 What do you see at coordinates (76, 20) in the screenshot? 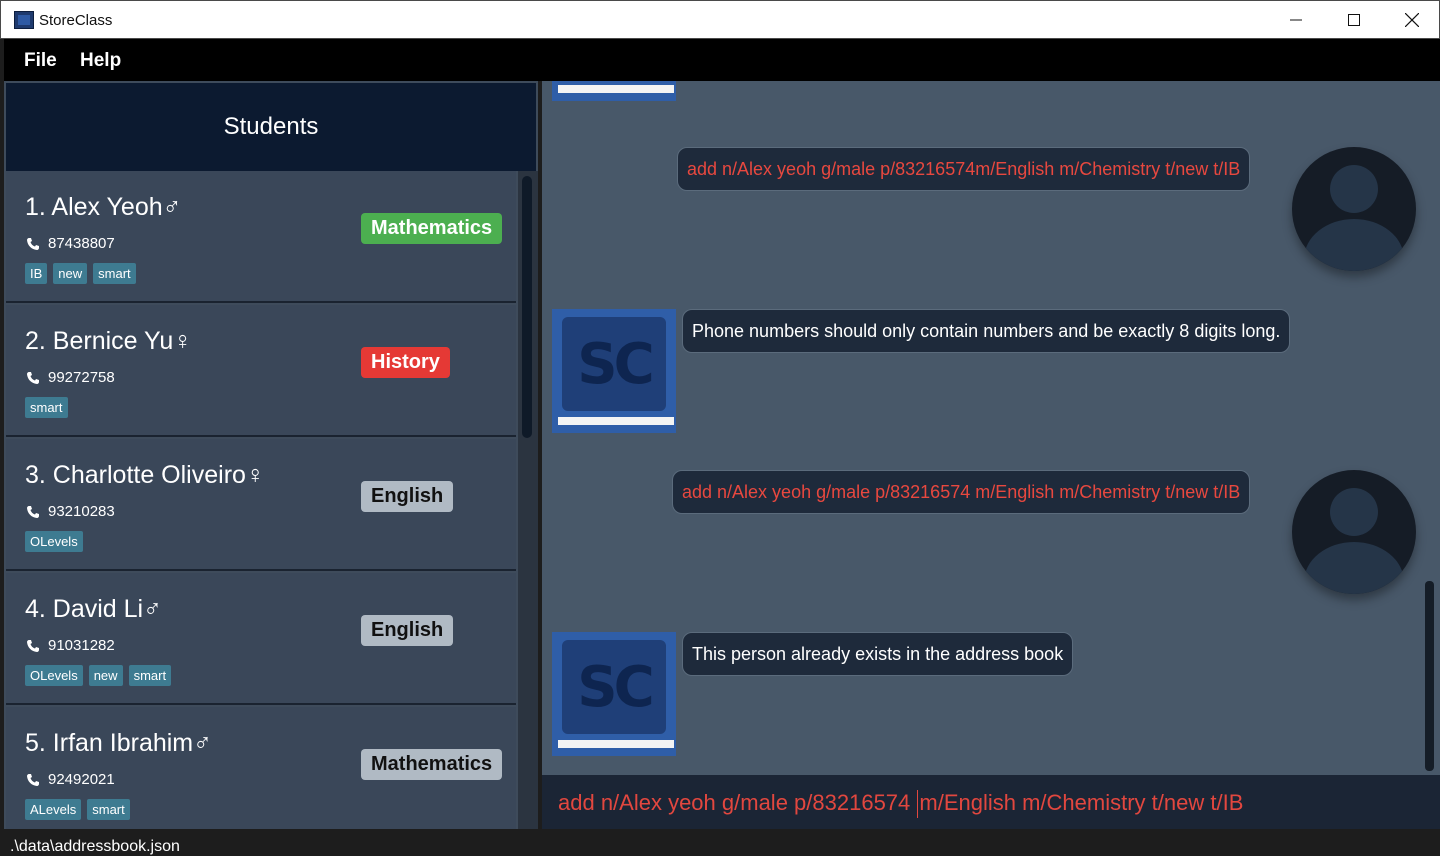
I see `window-title: StoreClass` at bounding box center [76, 20].